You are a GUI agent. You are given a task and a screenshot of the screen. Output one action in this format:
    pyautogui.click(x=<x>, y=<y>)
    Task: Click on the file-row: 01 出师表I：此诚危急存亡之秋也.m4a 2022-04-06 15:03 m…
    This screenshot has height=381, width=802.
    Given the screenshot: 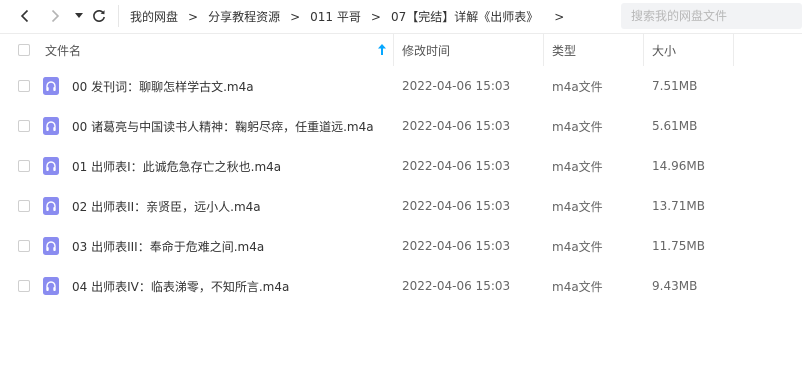 What is the action you would take?
    pyautogui.click(x=403, y=166)
    